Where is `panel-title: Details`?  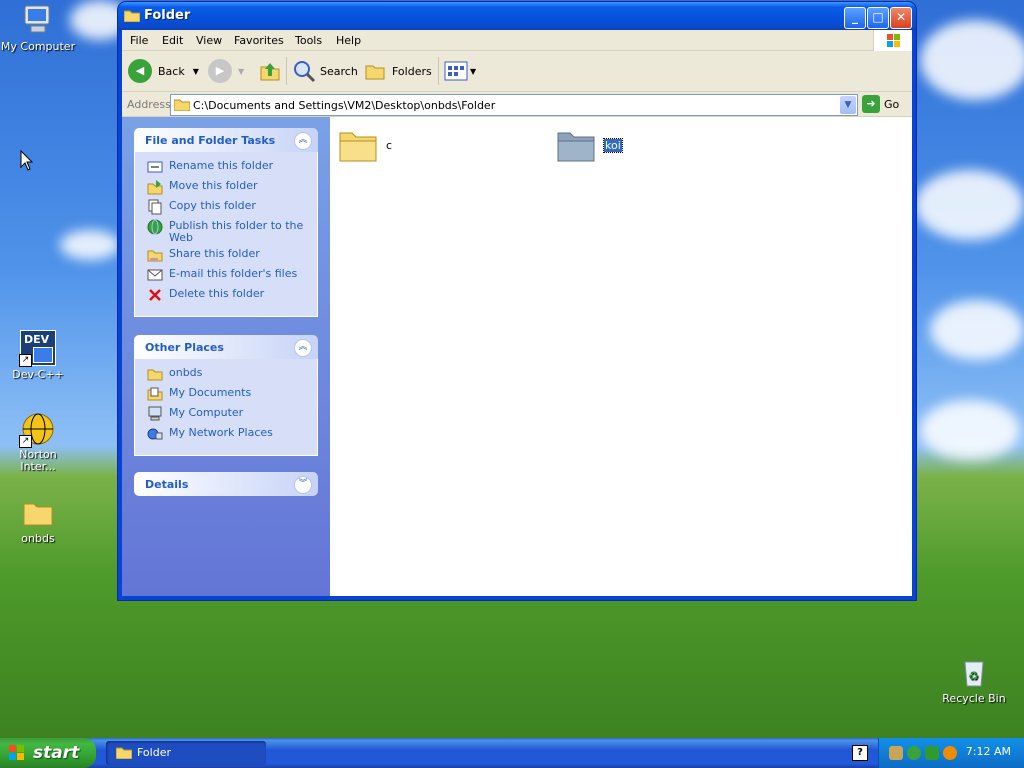 panel-title: Details is located at coordinates (167, 484).